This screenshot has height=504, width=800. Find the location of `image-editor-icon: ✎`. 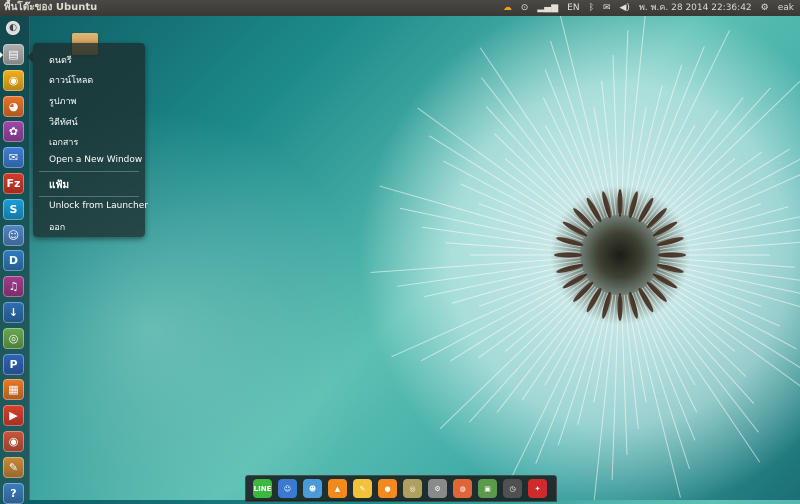

image-editor-icon: ✎ is located at coordinates (13, 467).